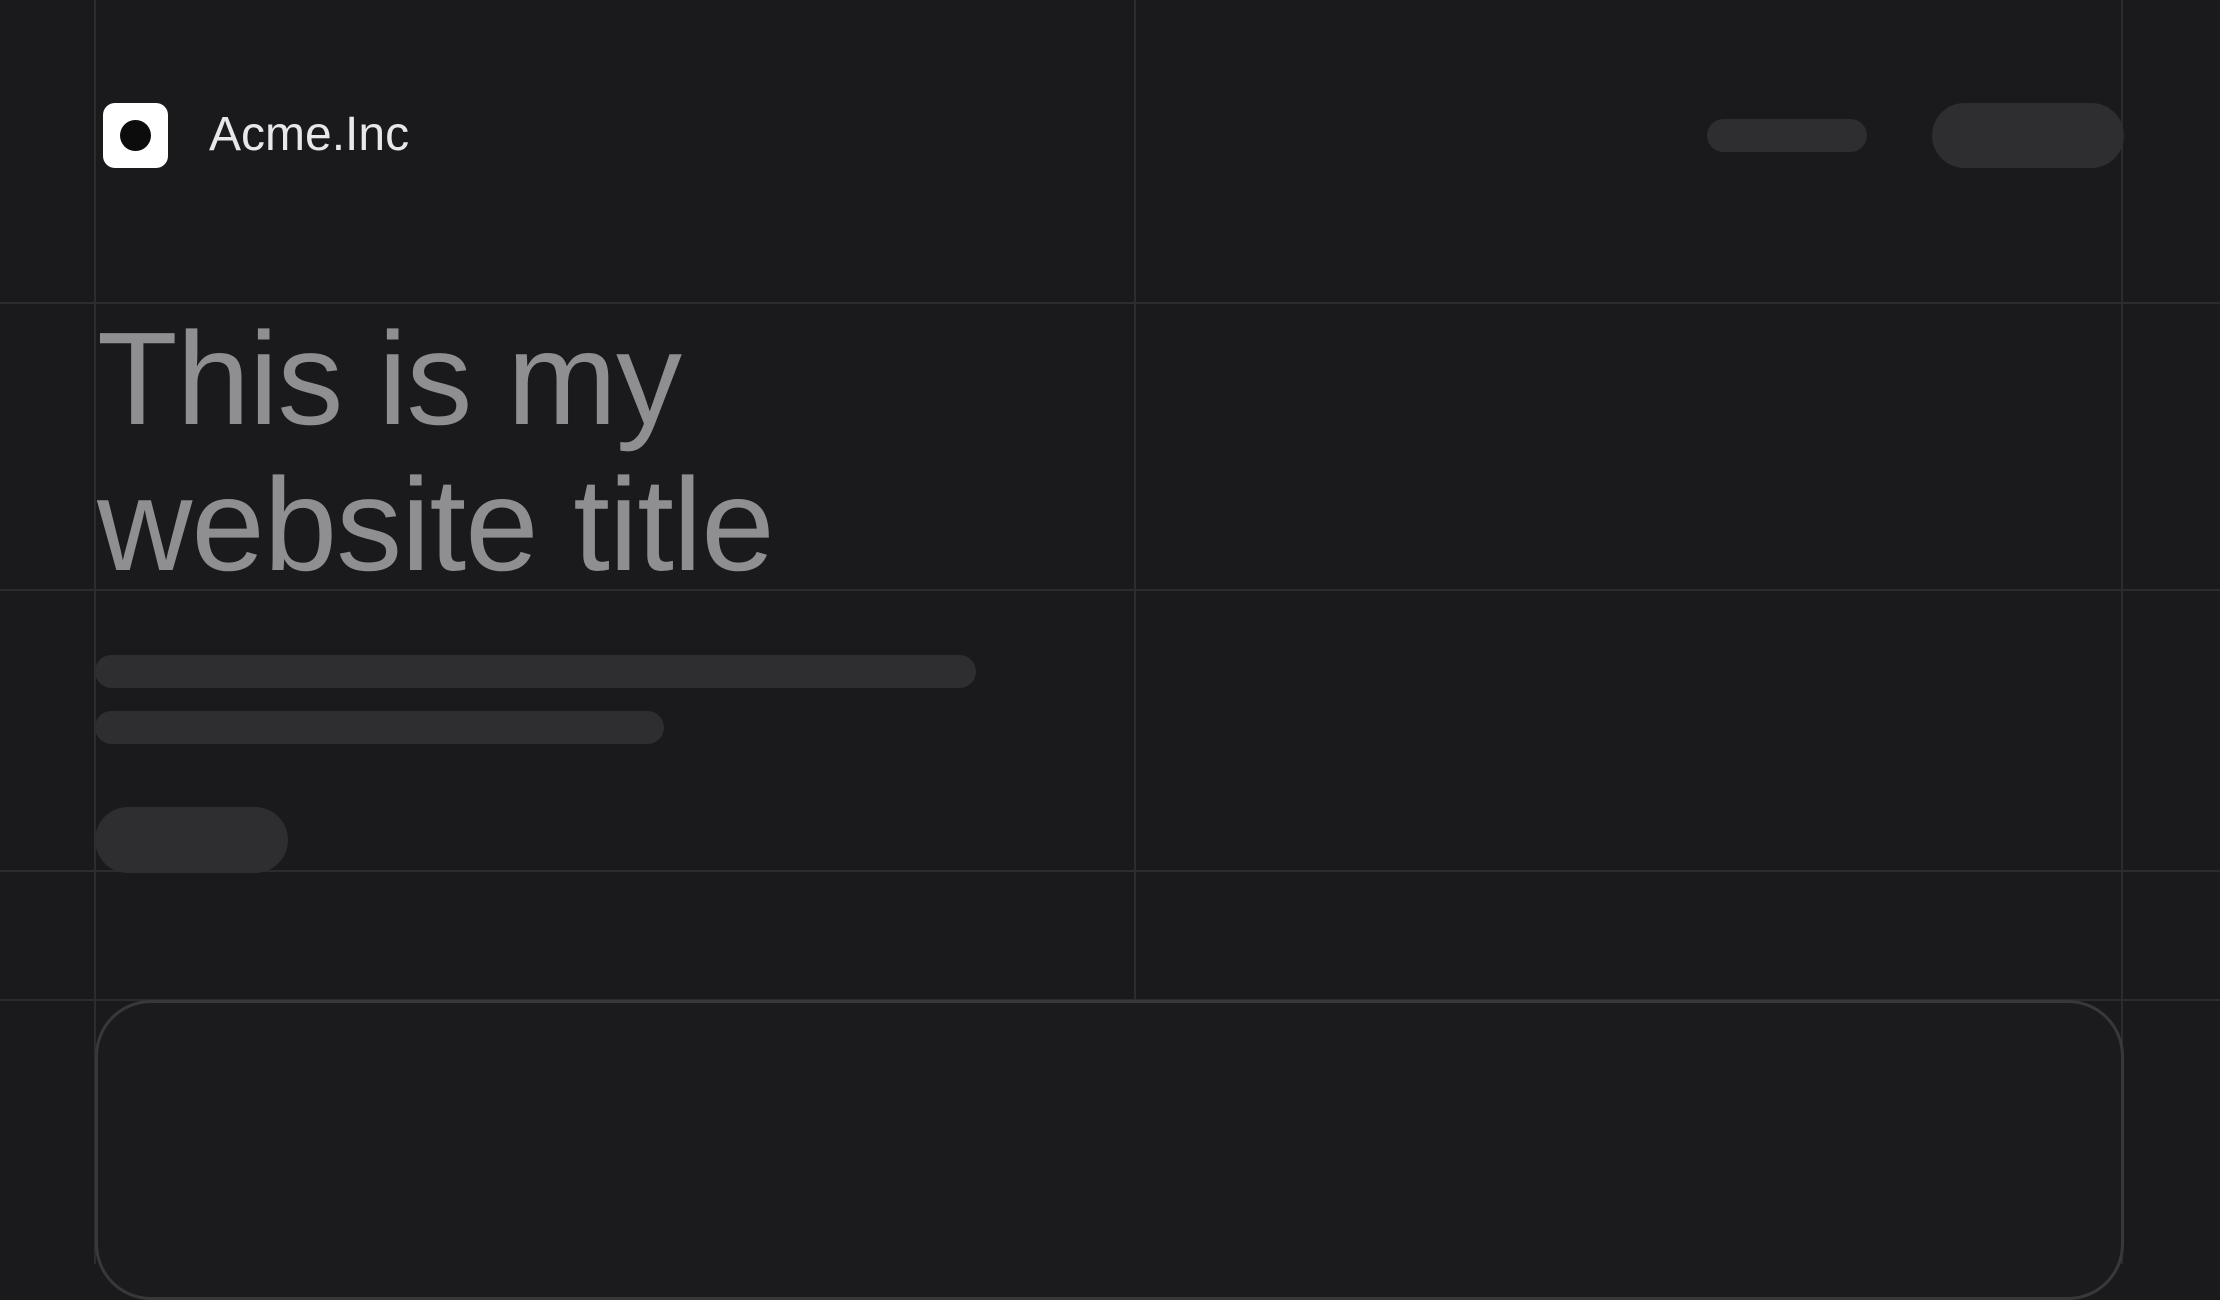  Describe the element at coordinates (2028, 135) in the screenshot. I see `nav-button-placeholder` at that location.